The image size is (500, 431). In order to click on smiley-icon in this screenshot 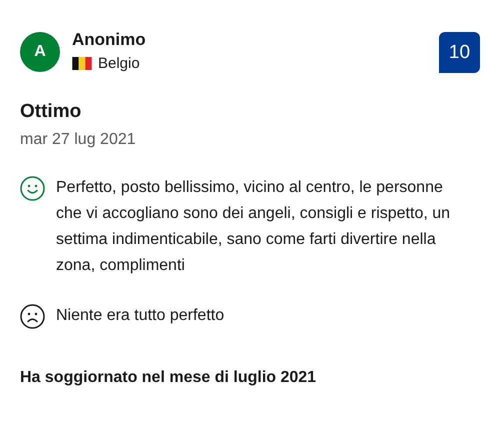, I will do `click(32, 188)`.